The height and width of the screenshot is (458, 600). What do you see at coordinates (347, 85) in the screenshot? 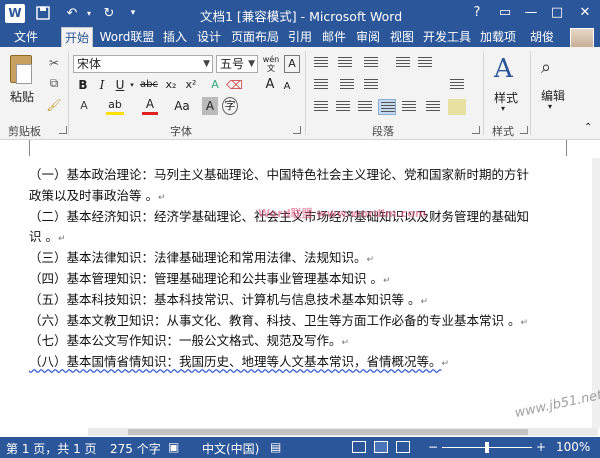
I see `sort-icon` at bounding box center [347, 85].